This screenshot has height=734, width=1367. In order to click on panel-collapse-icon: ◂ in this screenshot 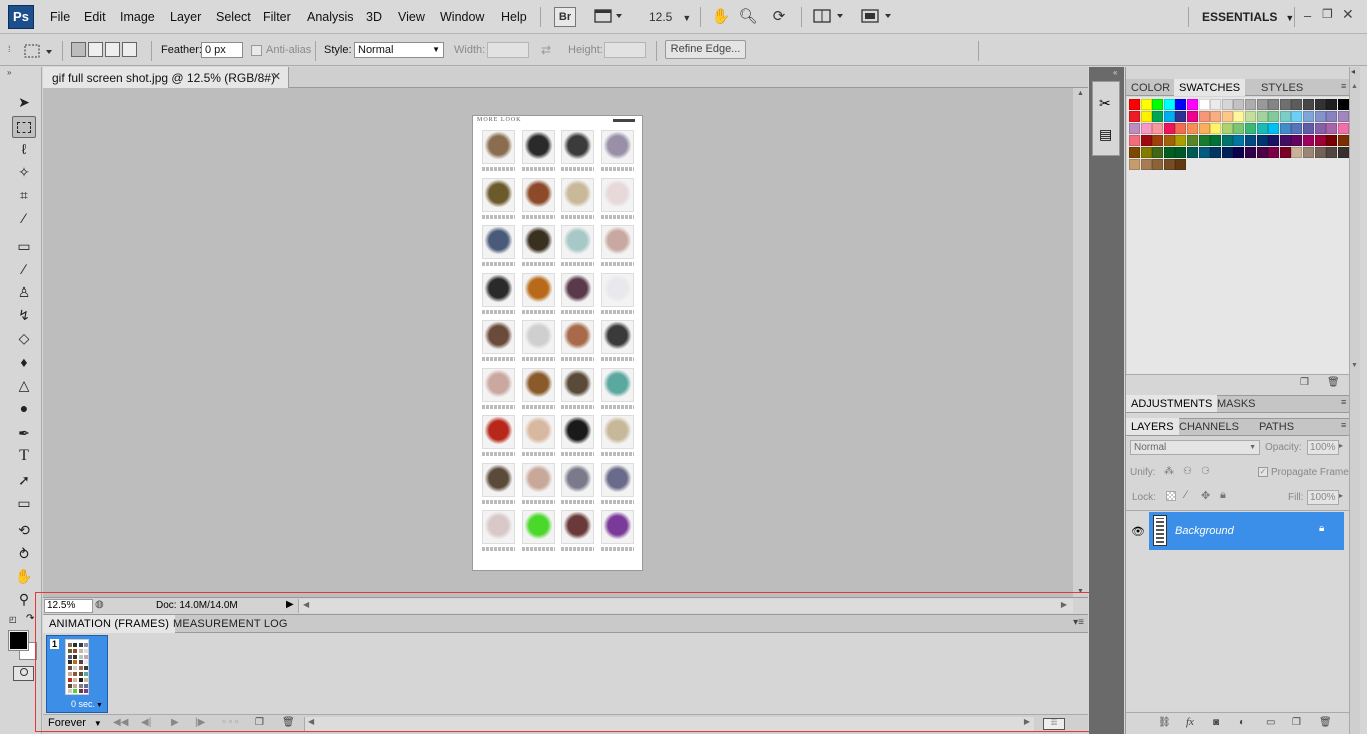, I will do `click(1353, 71)`.